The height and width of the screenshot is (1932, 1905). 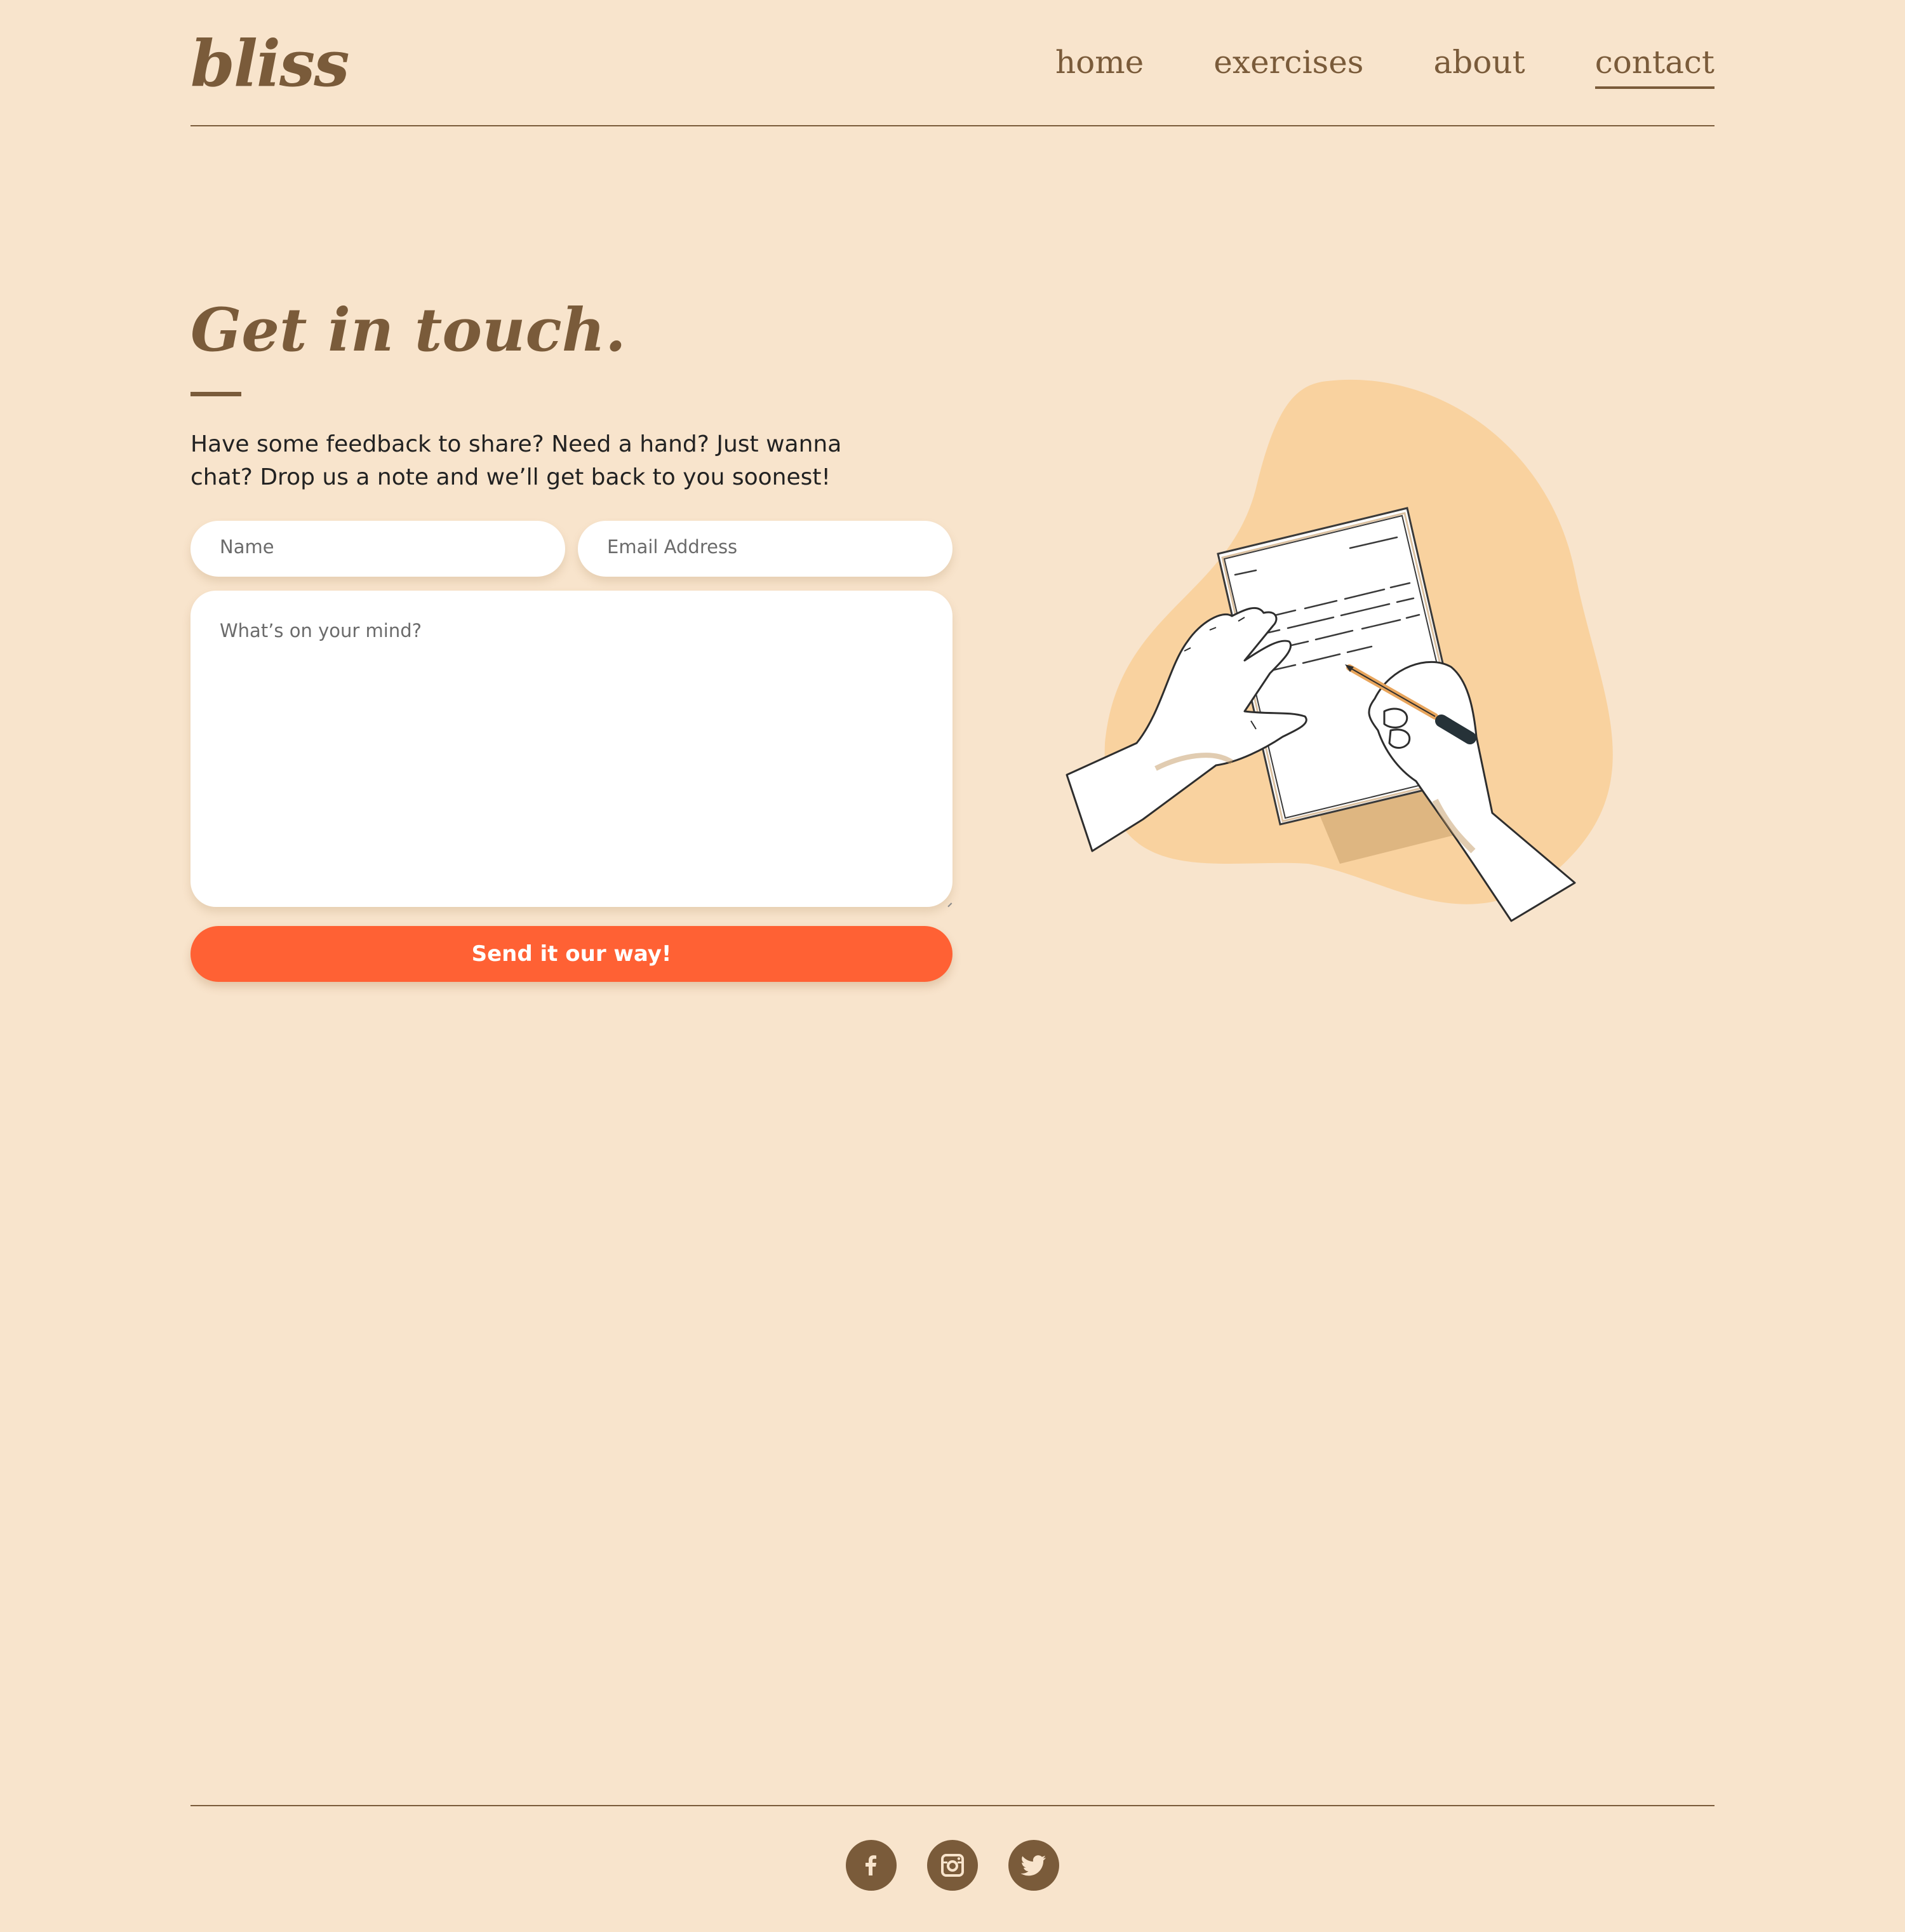 I want to click on nav-exercises: exercises, so click(x=1288, y=62).